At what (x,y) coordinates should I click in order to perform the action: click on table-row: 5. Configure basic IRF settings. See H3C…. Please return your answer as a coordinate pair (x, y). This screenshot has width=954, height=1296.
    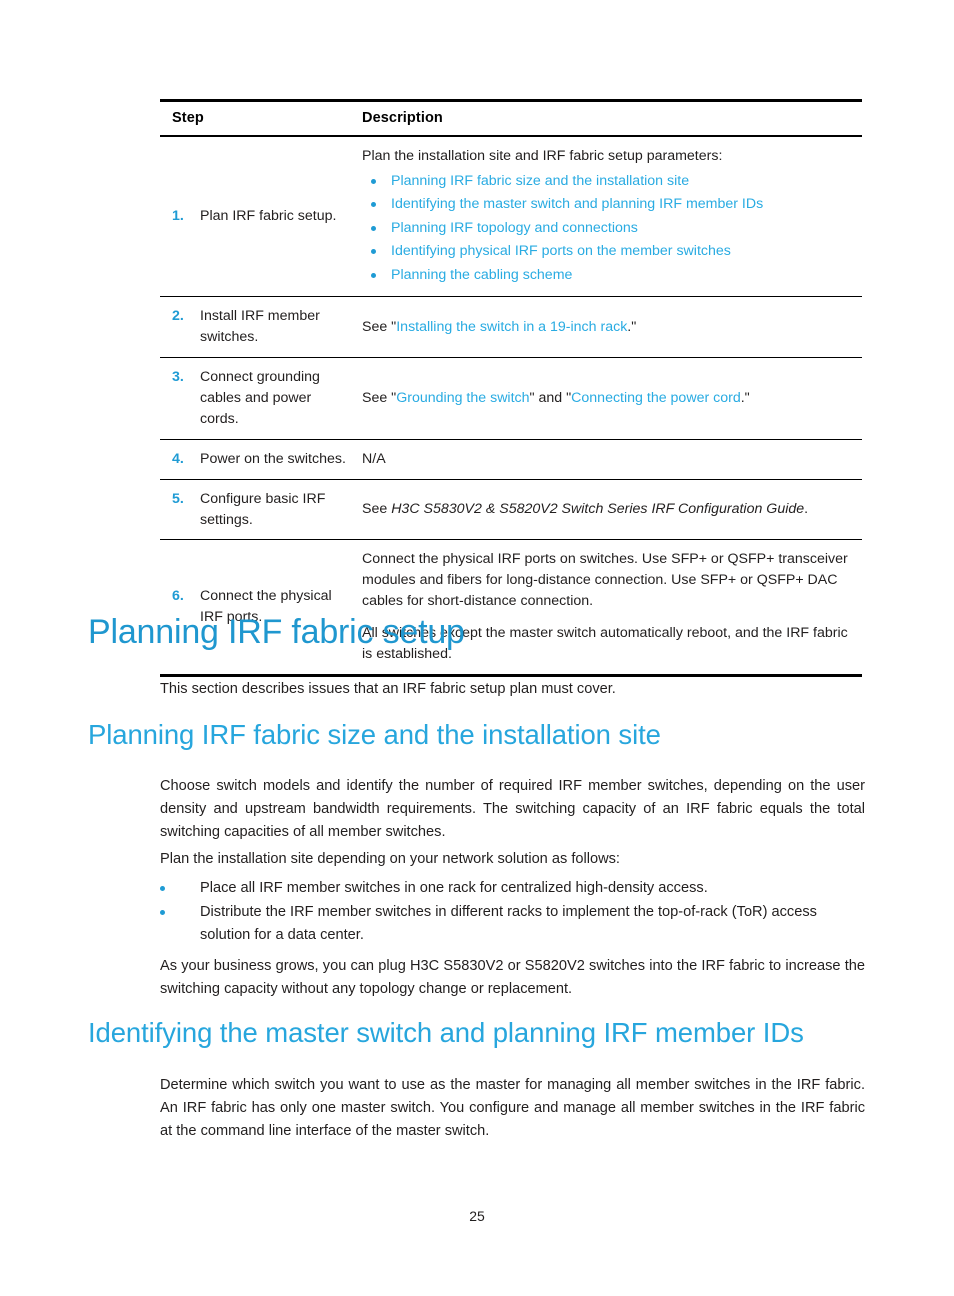
    Looking at the image, I should click on (511, 510).